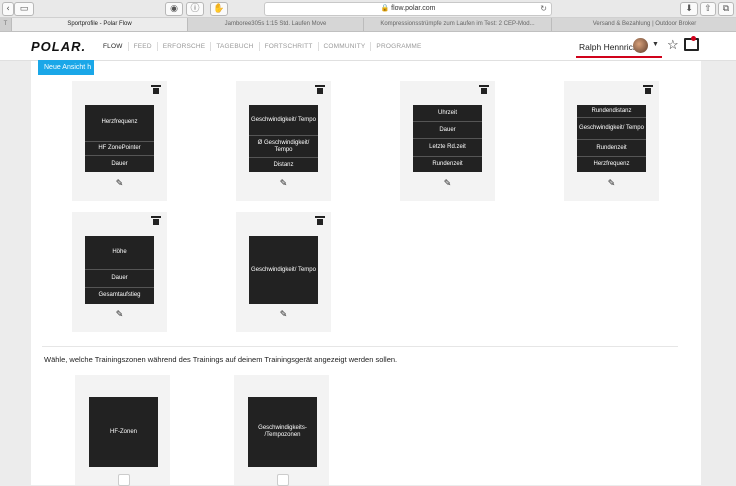 This screenshot has width=736, height=486. Describe the element at coordinates (66, 67) in the screenshot. I see `new-view-button: Neue Ansicht h` at that location.